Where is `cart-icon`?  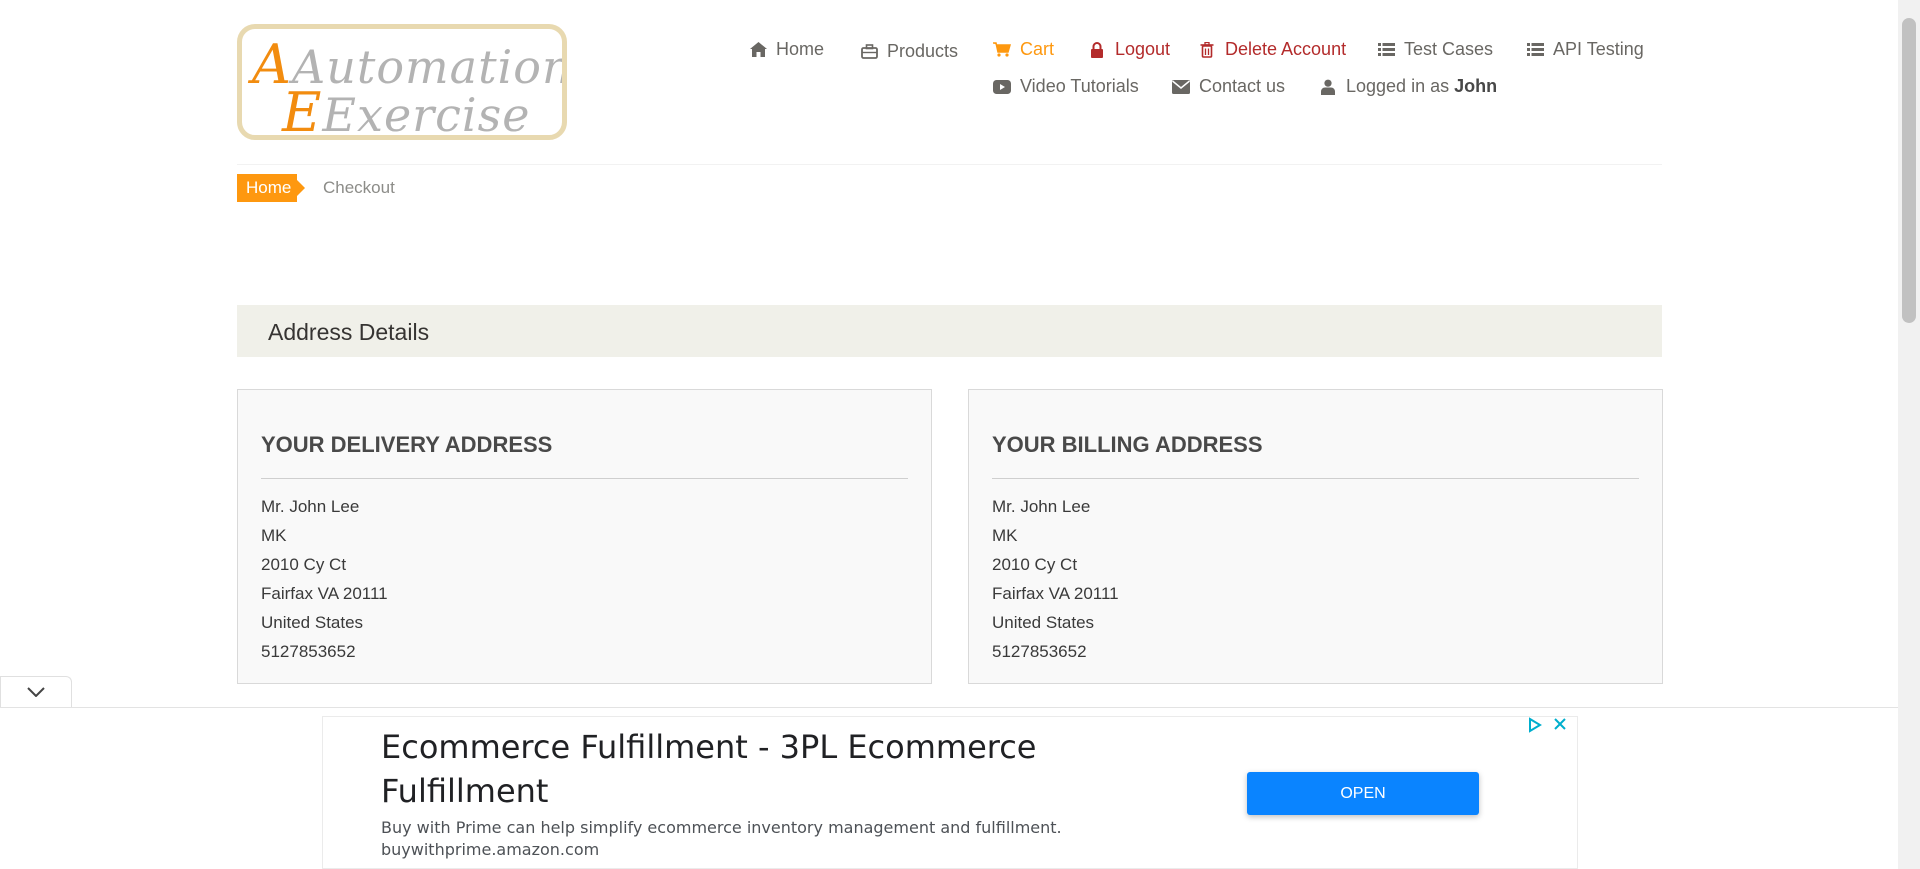
cart-icon is located at coordinates (1002, 50).